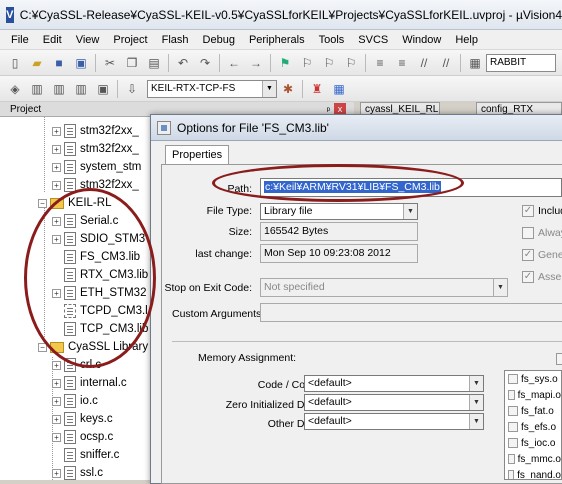  What do you see at coordinates (339, 89) in the screenshot?
I see `books-icon: ▦` at bounding box center [339, 89].